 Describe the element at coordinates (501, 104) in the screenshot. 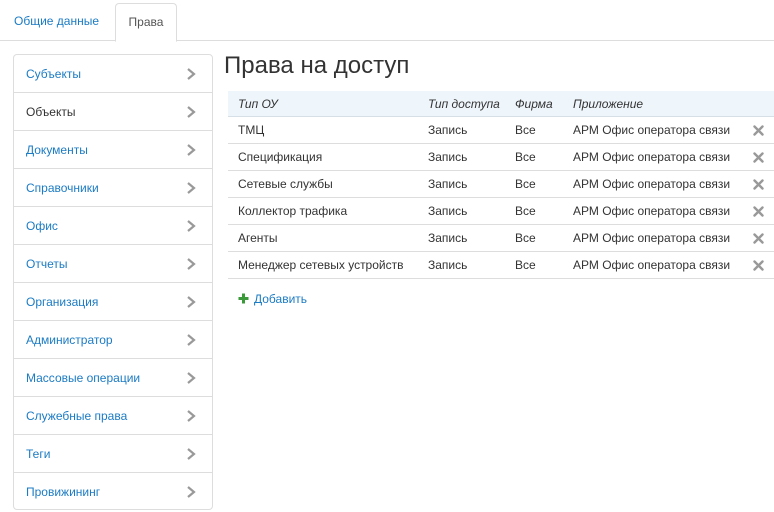

I see `table-header: Тип ОУ Тип доступа Фирма Приложение` at that location.